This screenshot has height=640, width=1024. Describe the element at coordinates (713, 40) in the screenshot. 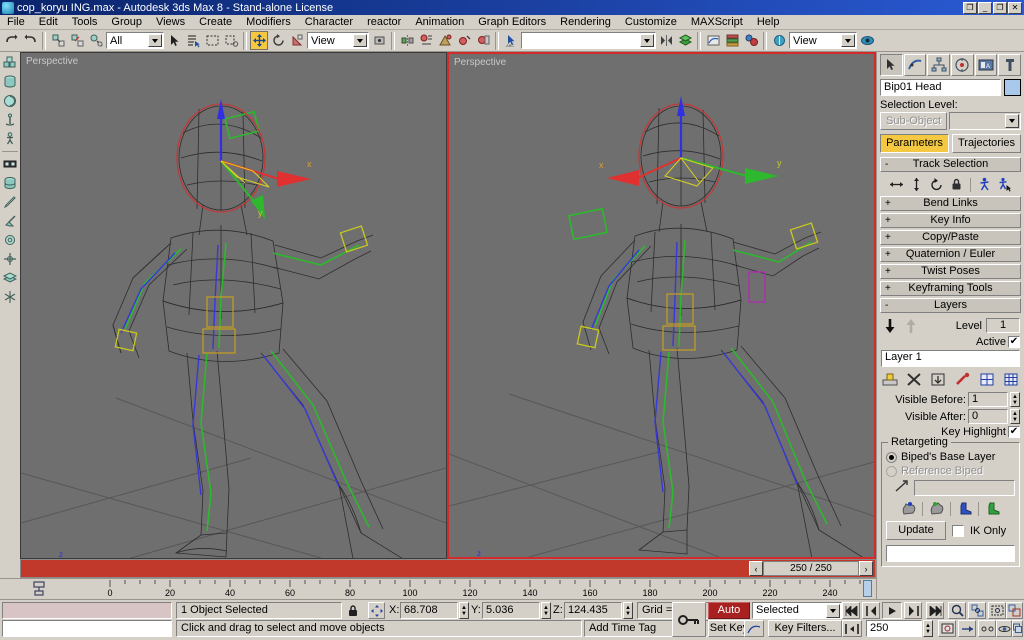

I see `curve-editor-icon` at that location.